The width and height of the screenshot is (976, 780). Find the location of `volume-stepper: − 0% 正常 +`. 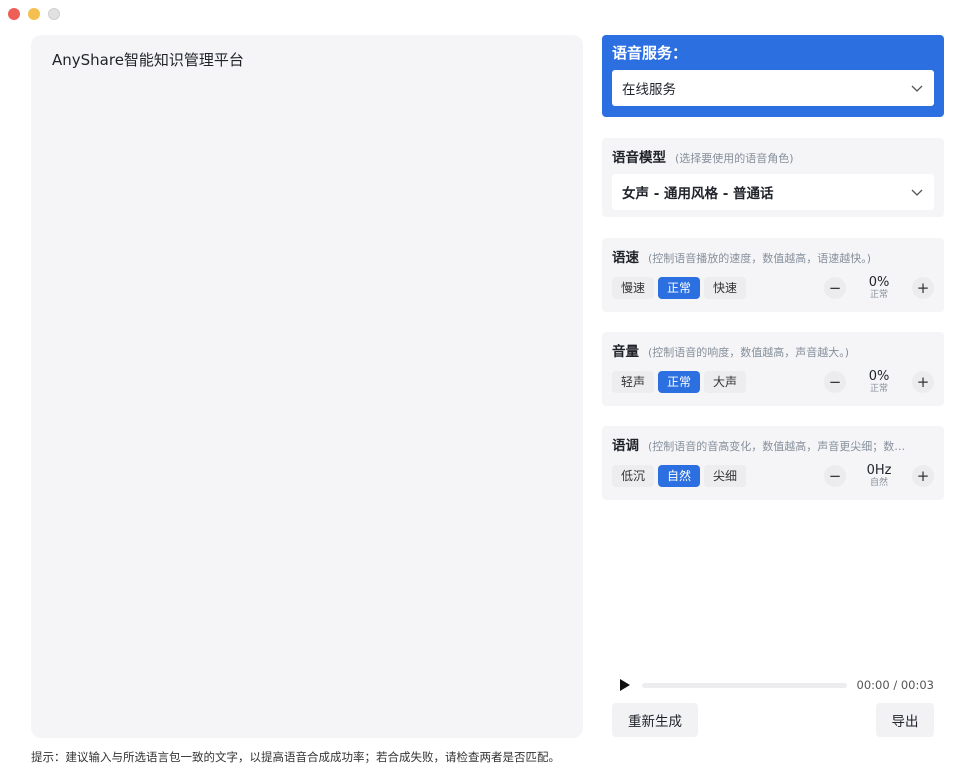

volume-stepper: − 0% 正常 + is located at coordinates (879, 382).